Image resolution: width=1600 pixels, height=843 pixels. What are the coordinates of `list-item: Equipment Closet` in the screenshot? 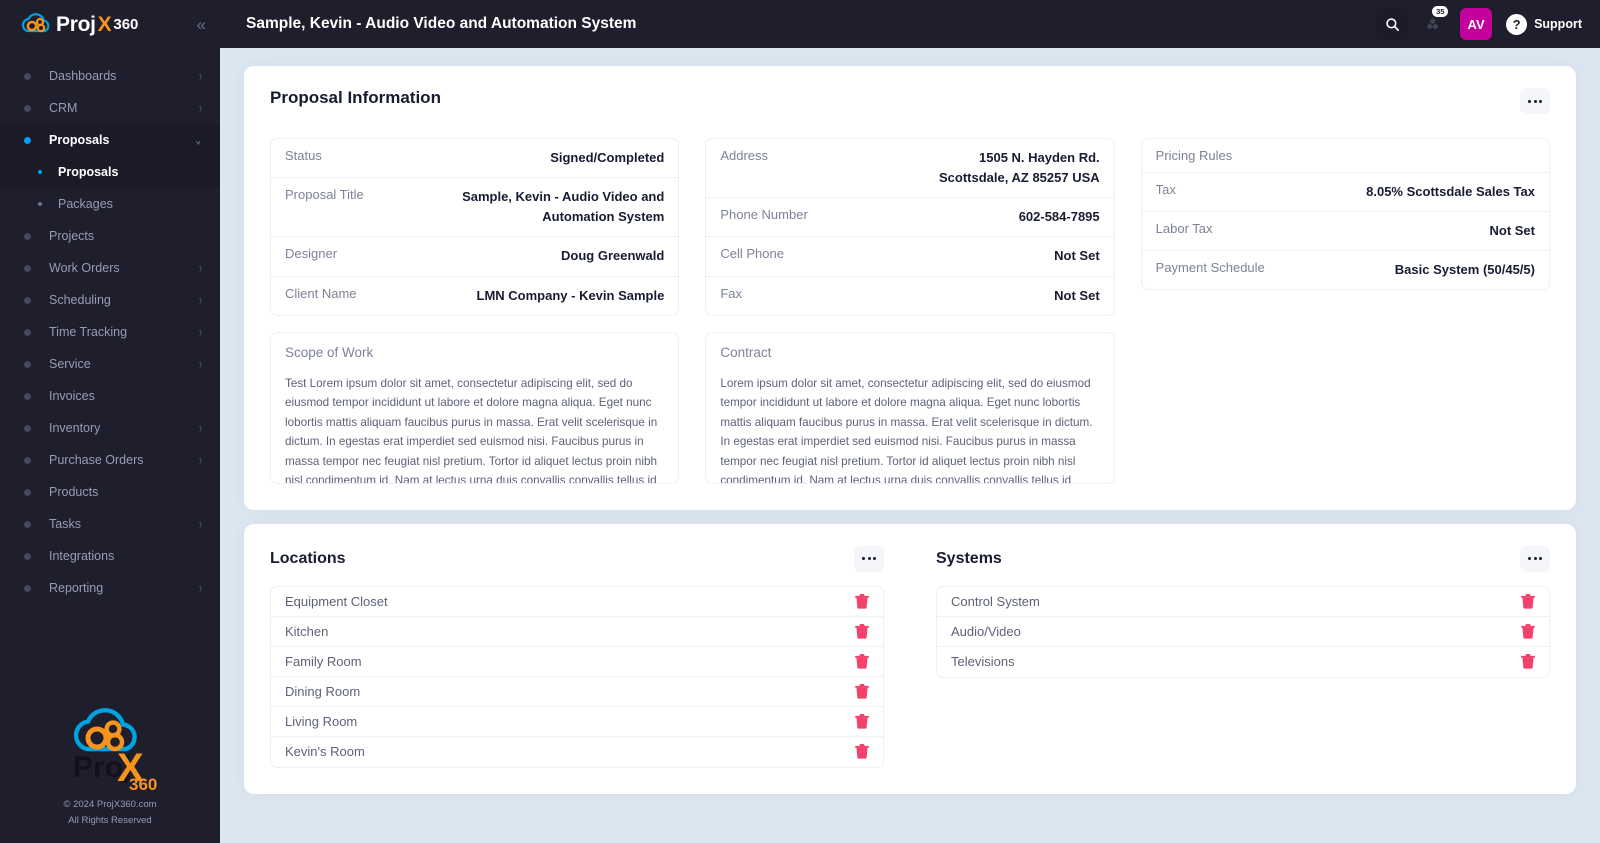 It's located at (577, 602).